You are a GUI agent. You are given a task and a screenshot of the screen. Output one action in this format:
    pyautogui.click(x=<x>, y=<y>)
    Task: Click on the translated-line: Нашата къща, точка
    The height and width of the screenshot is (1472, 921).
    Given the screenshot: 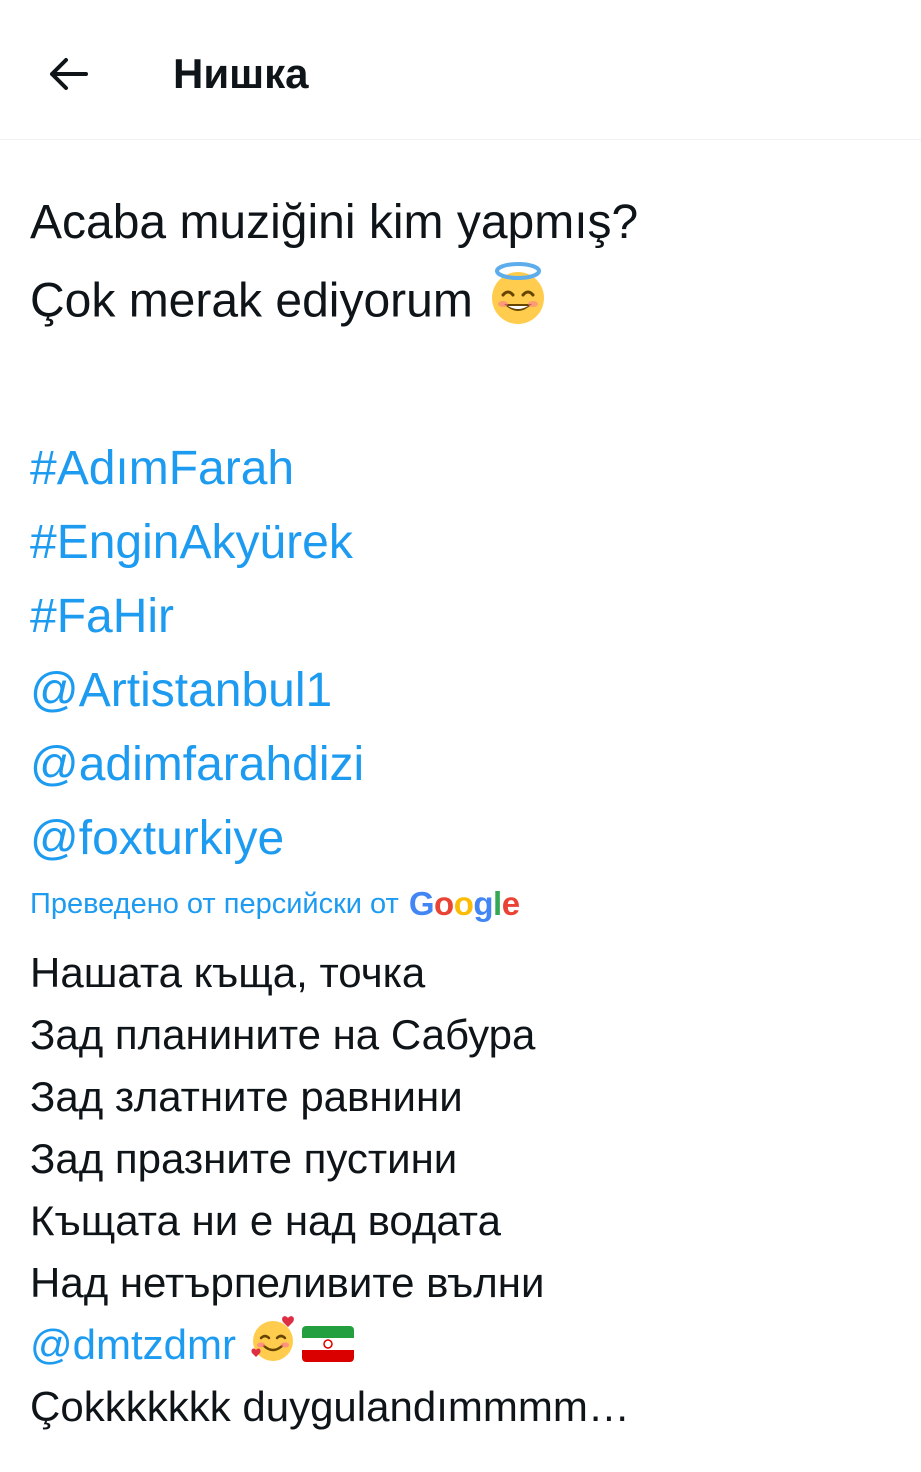 What is the action you would take?
    pyautogui.click(x=228, y=972)
    